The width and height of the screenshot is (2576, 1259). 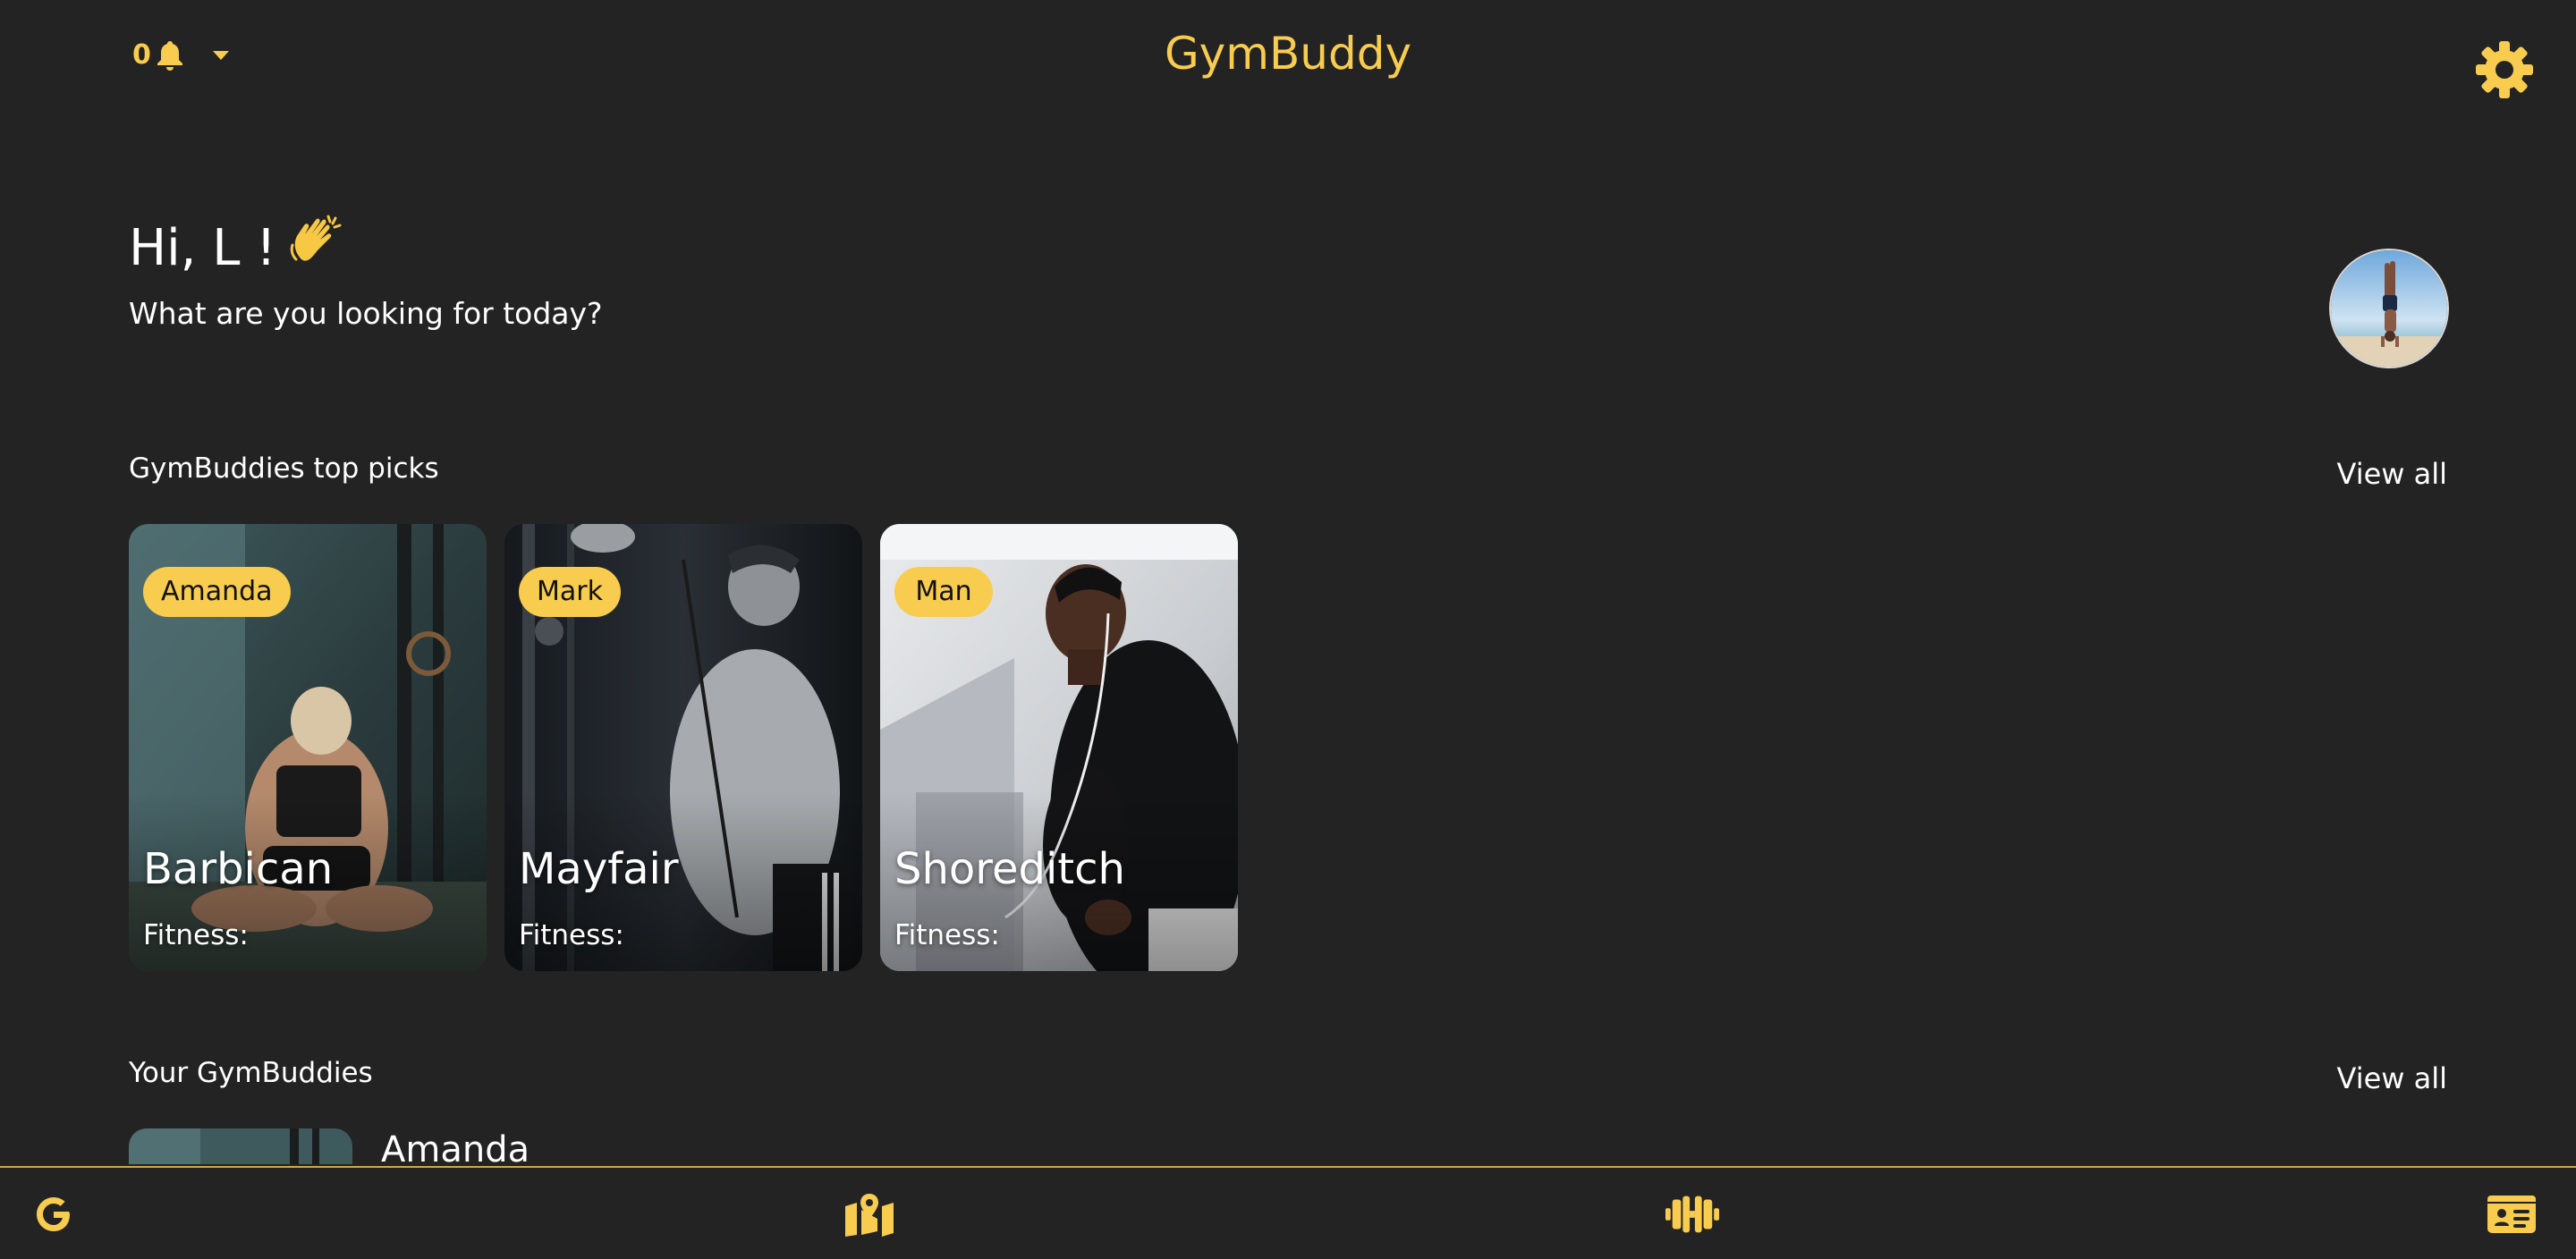 I want to click on buddy-list-photo, so click(x=240, y=1146).